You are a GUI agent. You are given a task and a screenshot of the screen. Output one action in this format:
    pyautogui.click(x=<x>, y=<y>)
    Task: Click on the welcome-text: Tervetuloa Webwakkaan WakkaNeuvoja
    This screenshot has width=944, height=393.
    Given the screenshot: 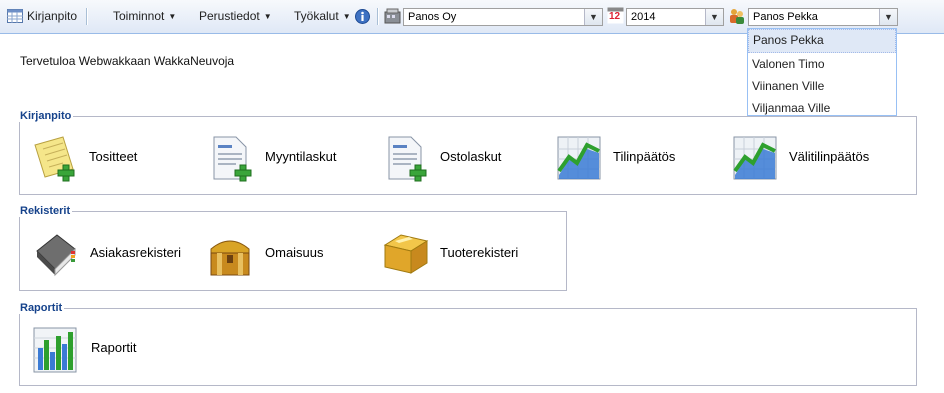 What is the action you would take?
    pyautogui.click(x=127, y=61)
    